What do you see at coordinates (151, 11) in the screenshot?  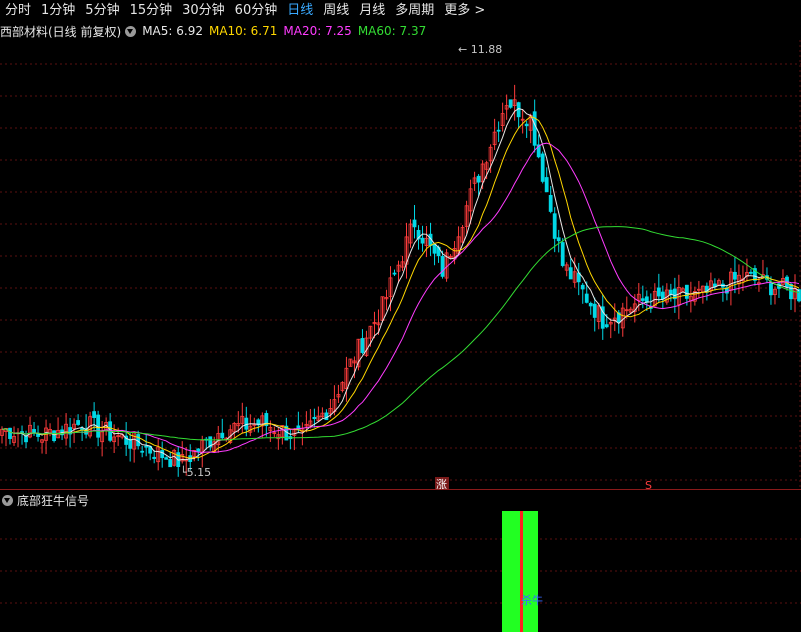 I see `tab-3: 15分钟` at bounding box center [151, 11].